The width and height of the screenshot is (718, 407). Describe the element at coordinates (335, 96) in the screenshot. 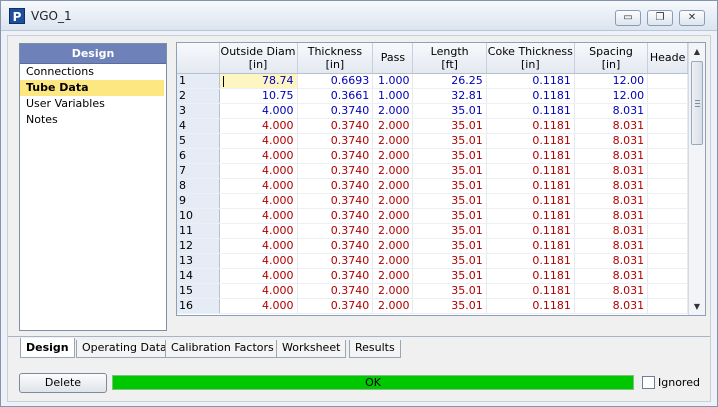

I see `table-cell: 0.3661` at that location.